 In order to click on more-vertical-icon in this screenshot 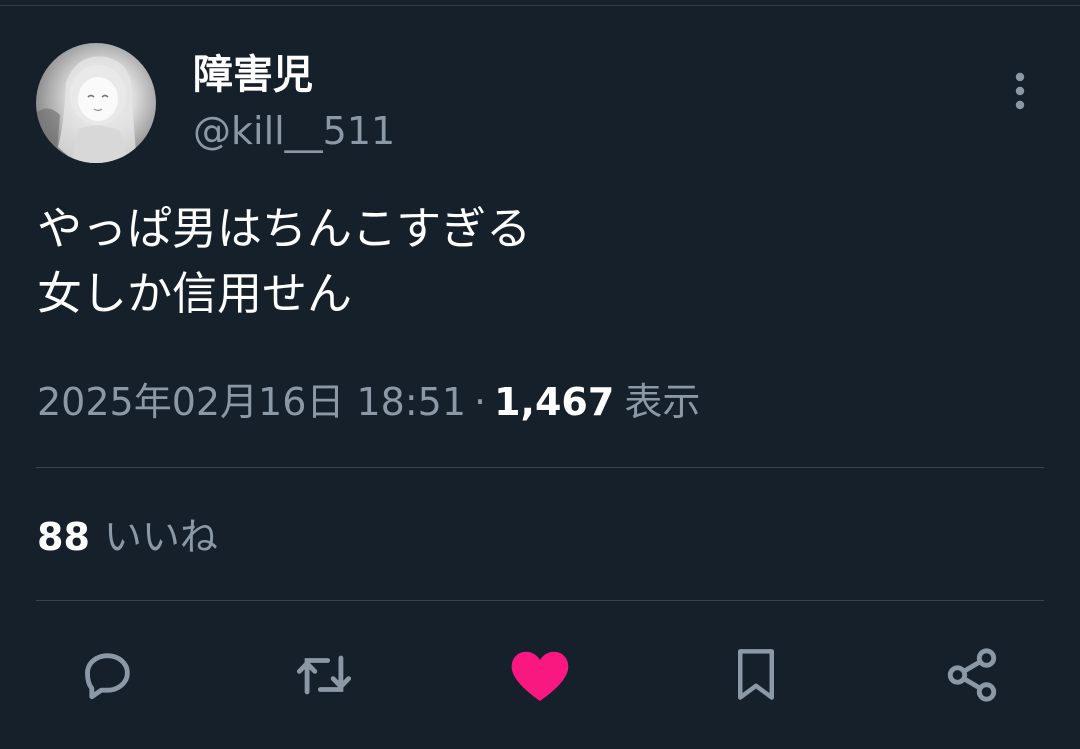, I will do `click(1020, 91)`.